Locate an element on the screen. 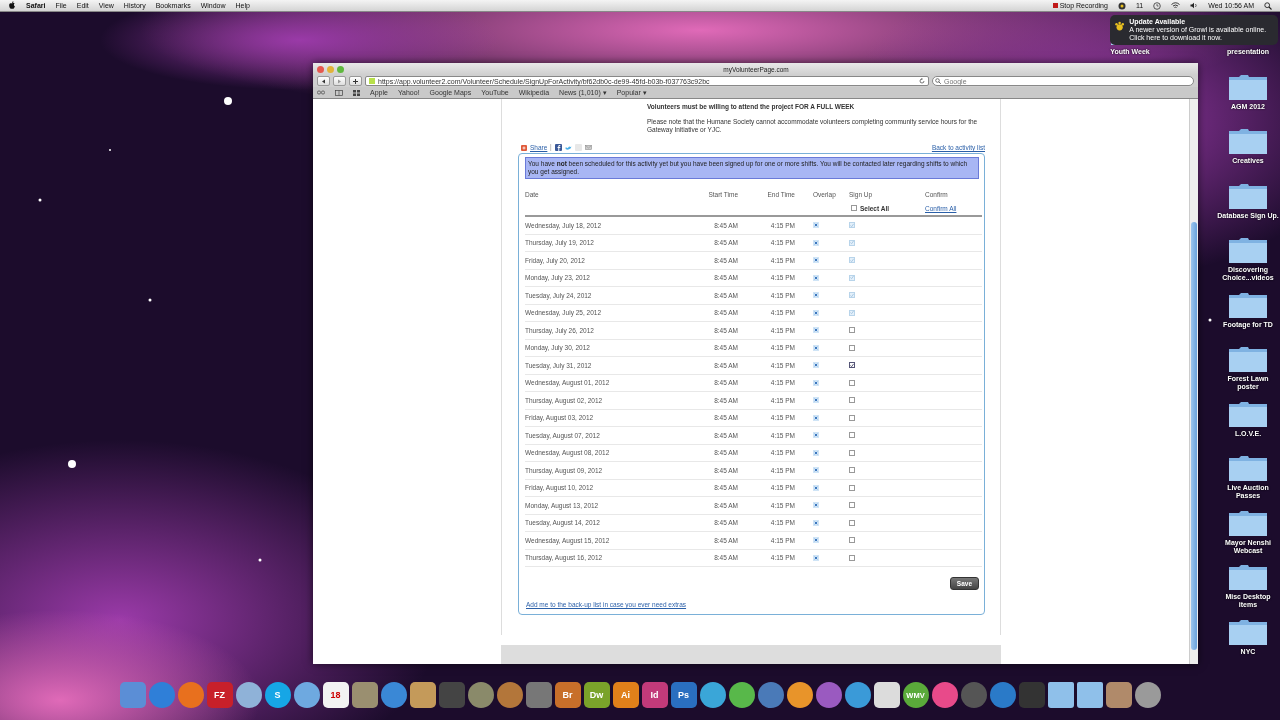 The image size is (1280, 720). site-icon is located at coordinates (372, 81).